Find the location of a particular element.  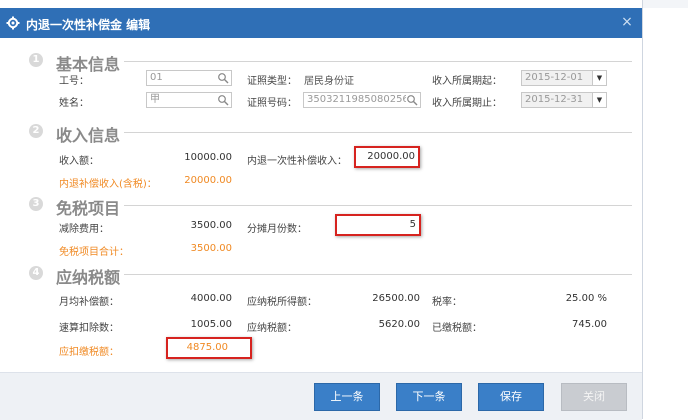

work-id-value: 01 is located at coordinates (156, 77).